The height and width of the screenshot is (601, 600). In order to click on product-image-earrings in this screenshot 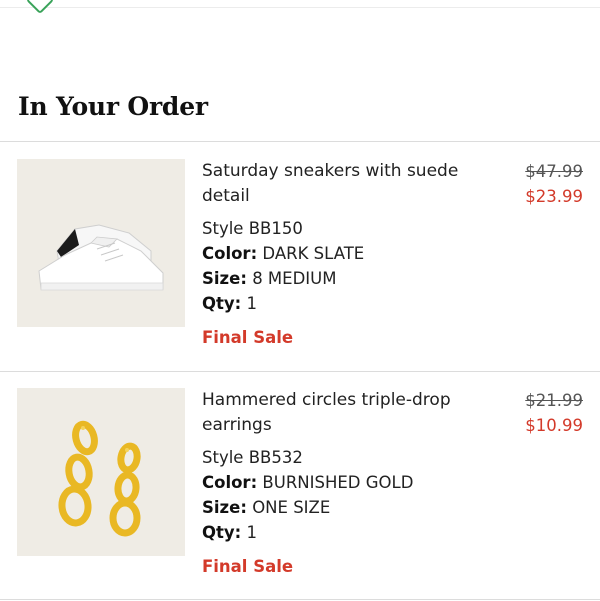, I will do `click(101, 472)`.